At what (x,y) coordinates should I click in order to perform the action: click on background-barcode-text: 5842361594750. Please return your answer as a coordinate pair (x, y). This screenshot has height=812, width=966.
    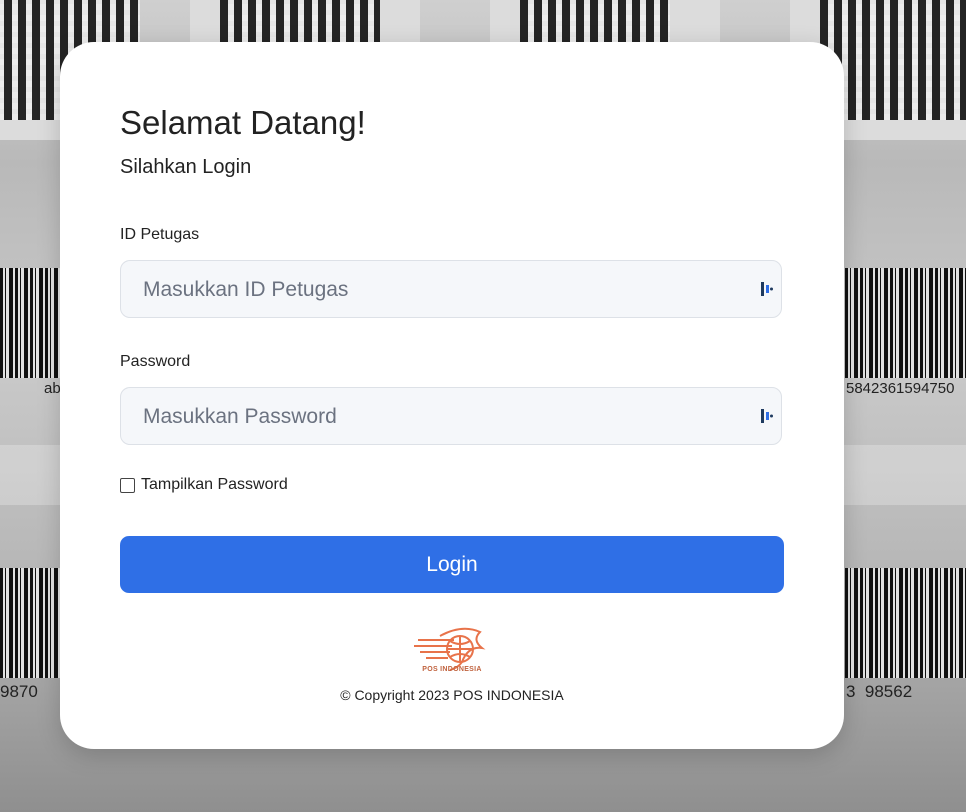
    Looking at the image, I should click on (900, 388).